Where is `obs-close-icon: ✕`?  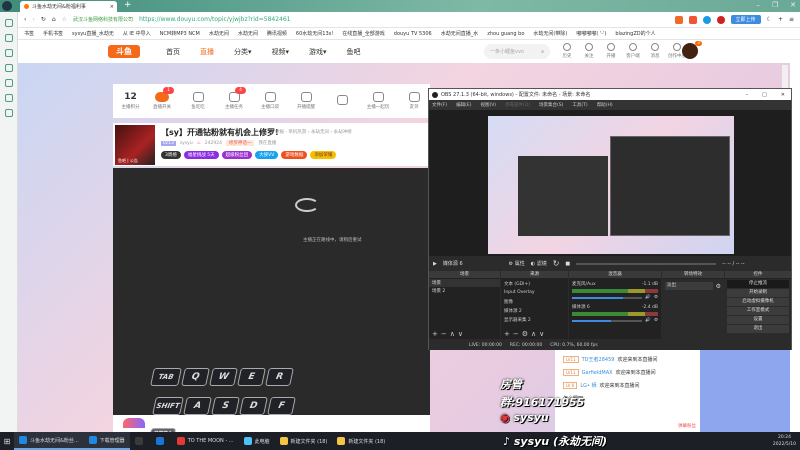 obs-close-icon: ✕ is located at coordinates (783, 95).